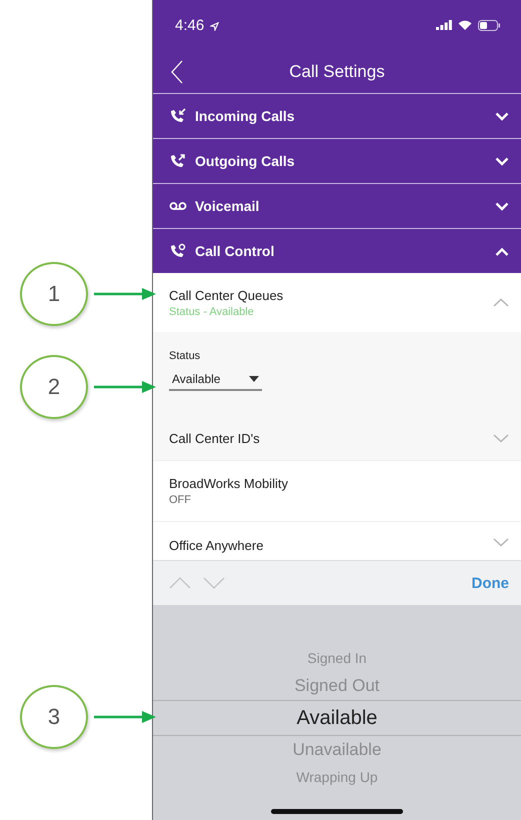 The height and width of the screenshot is (820, 521). What do you see at coordinates (229, 483) in the screenshot?
I see `row-title: BroadWorks Mobility` at bounding box center [229, 483].